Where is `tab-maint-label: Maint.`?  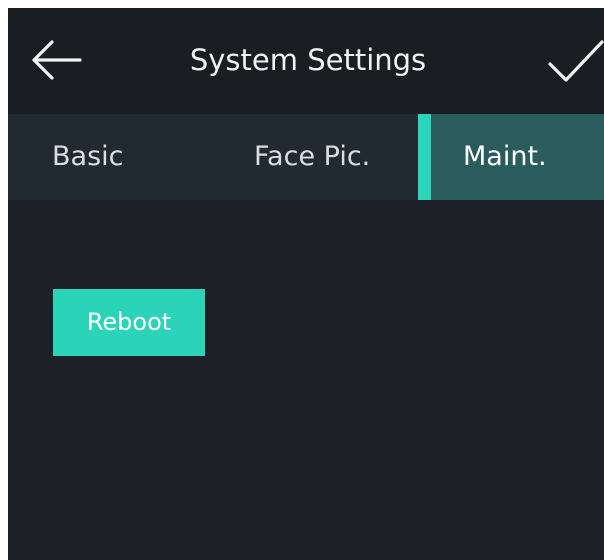 tab-maint-label: Maint. is located at coordinates (505, 156).